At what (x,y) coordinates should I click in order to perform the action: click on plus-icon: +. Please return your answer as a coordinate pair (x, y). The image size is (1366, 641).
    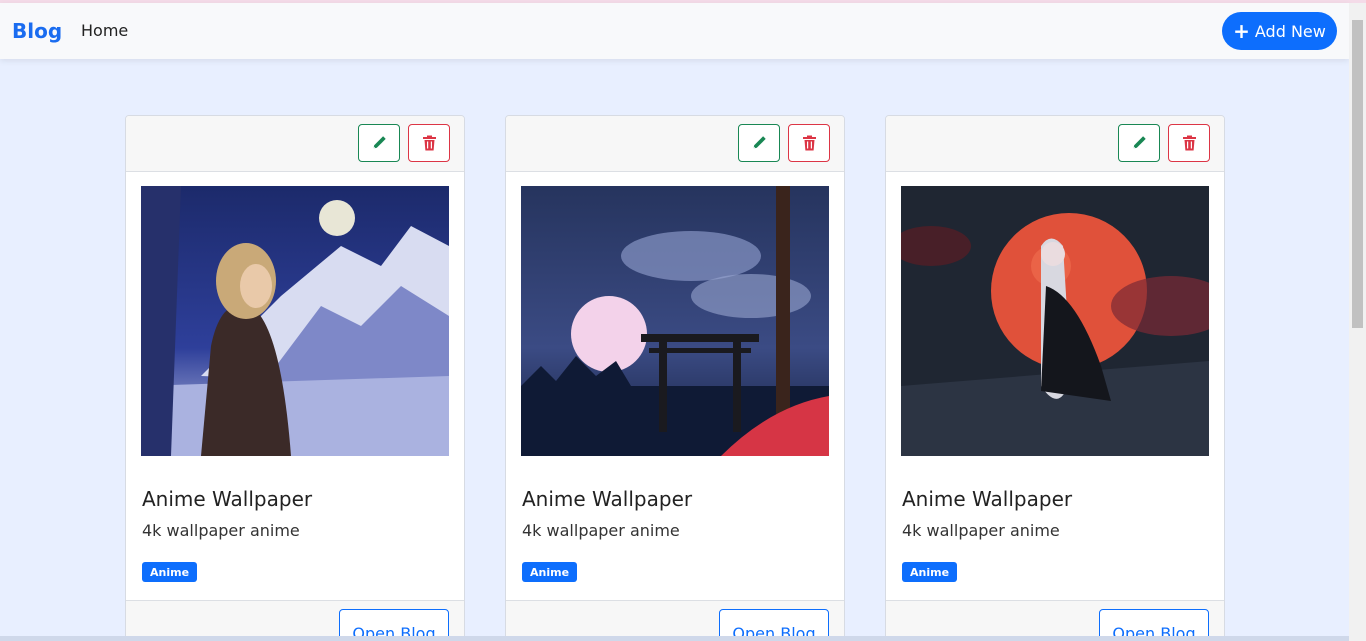
    Looking at the image, I should click on (1241, 31).